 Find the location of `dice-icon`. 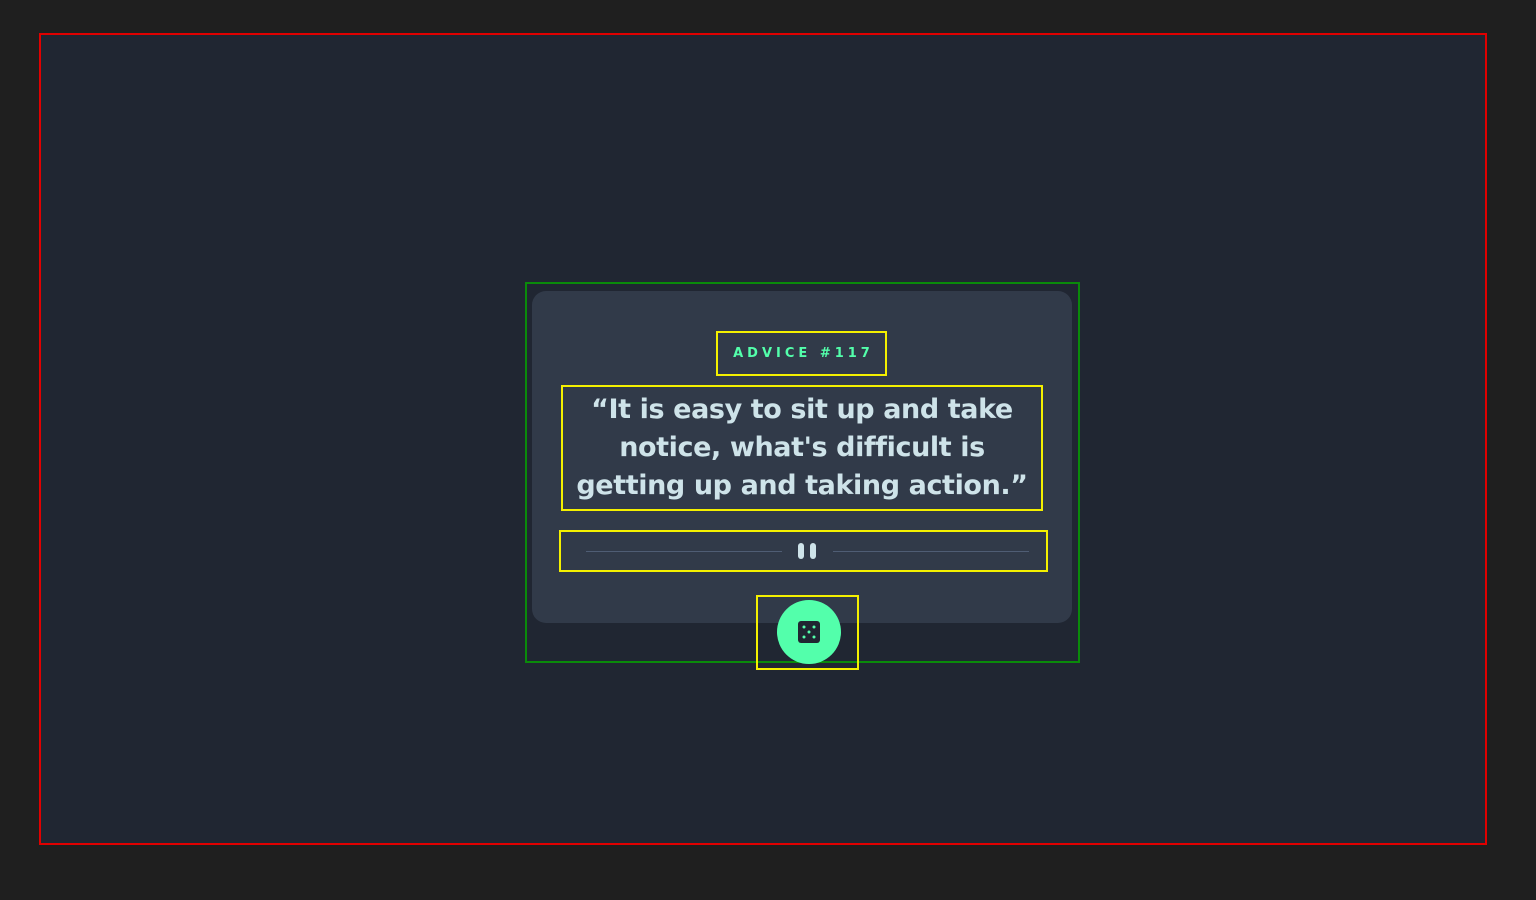

dice-icon is located at coordinates (809, 632).